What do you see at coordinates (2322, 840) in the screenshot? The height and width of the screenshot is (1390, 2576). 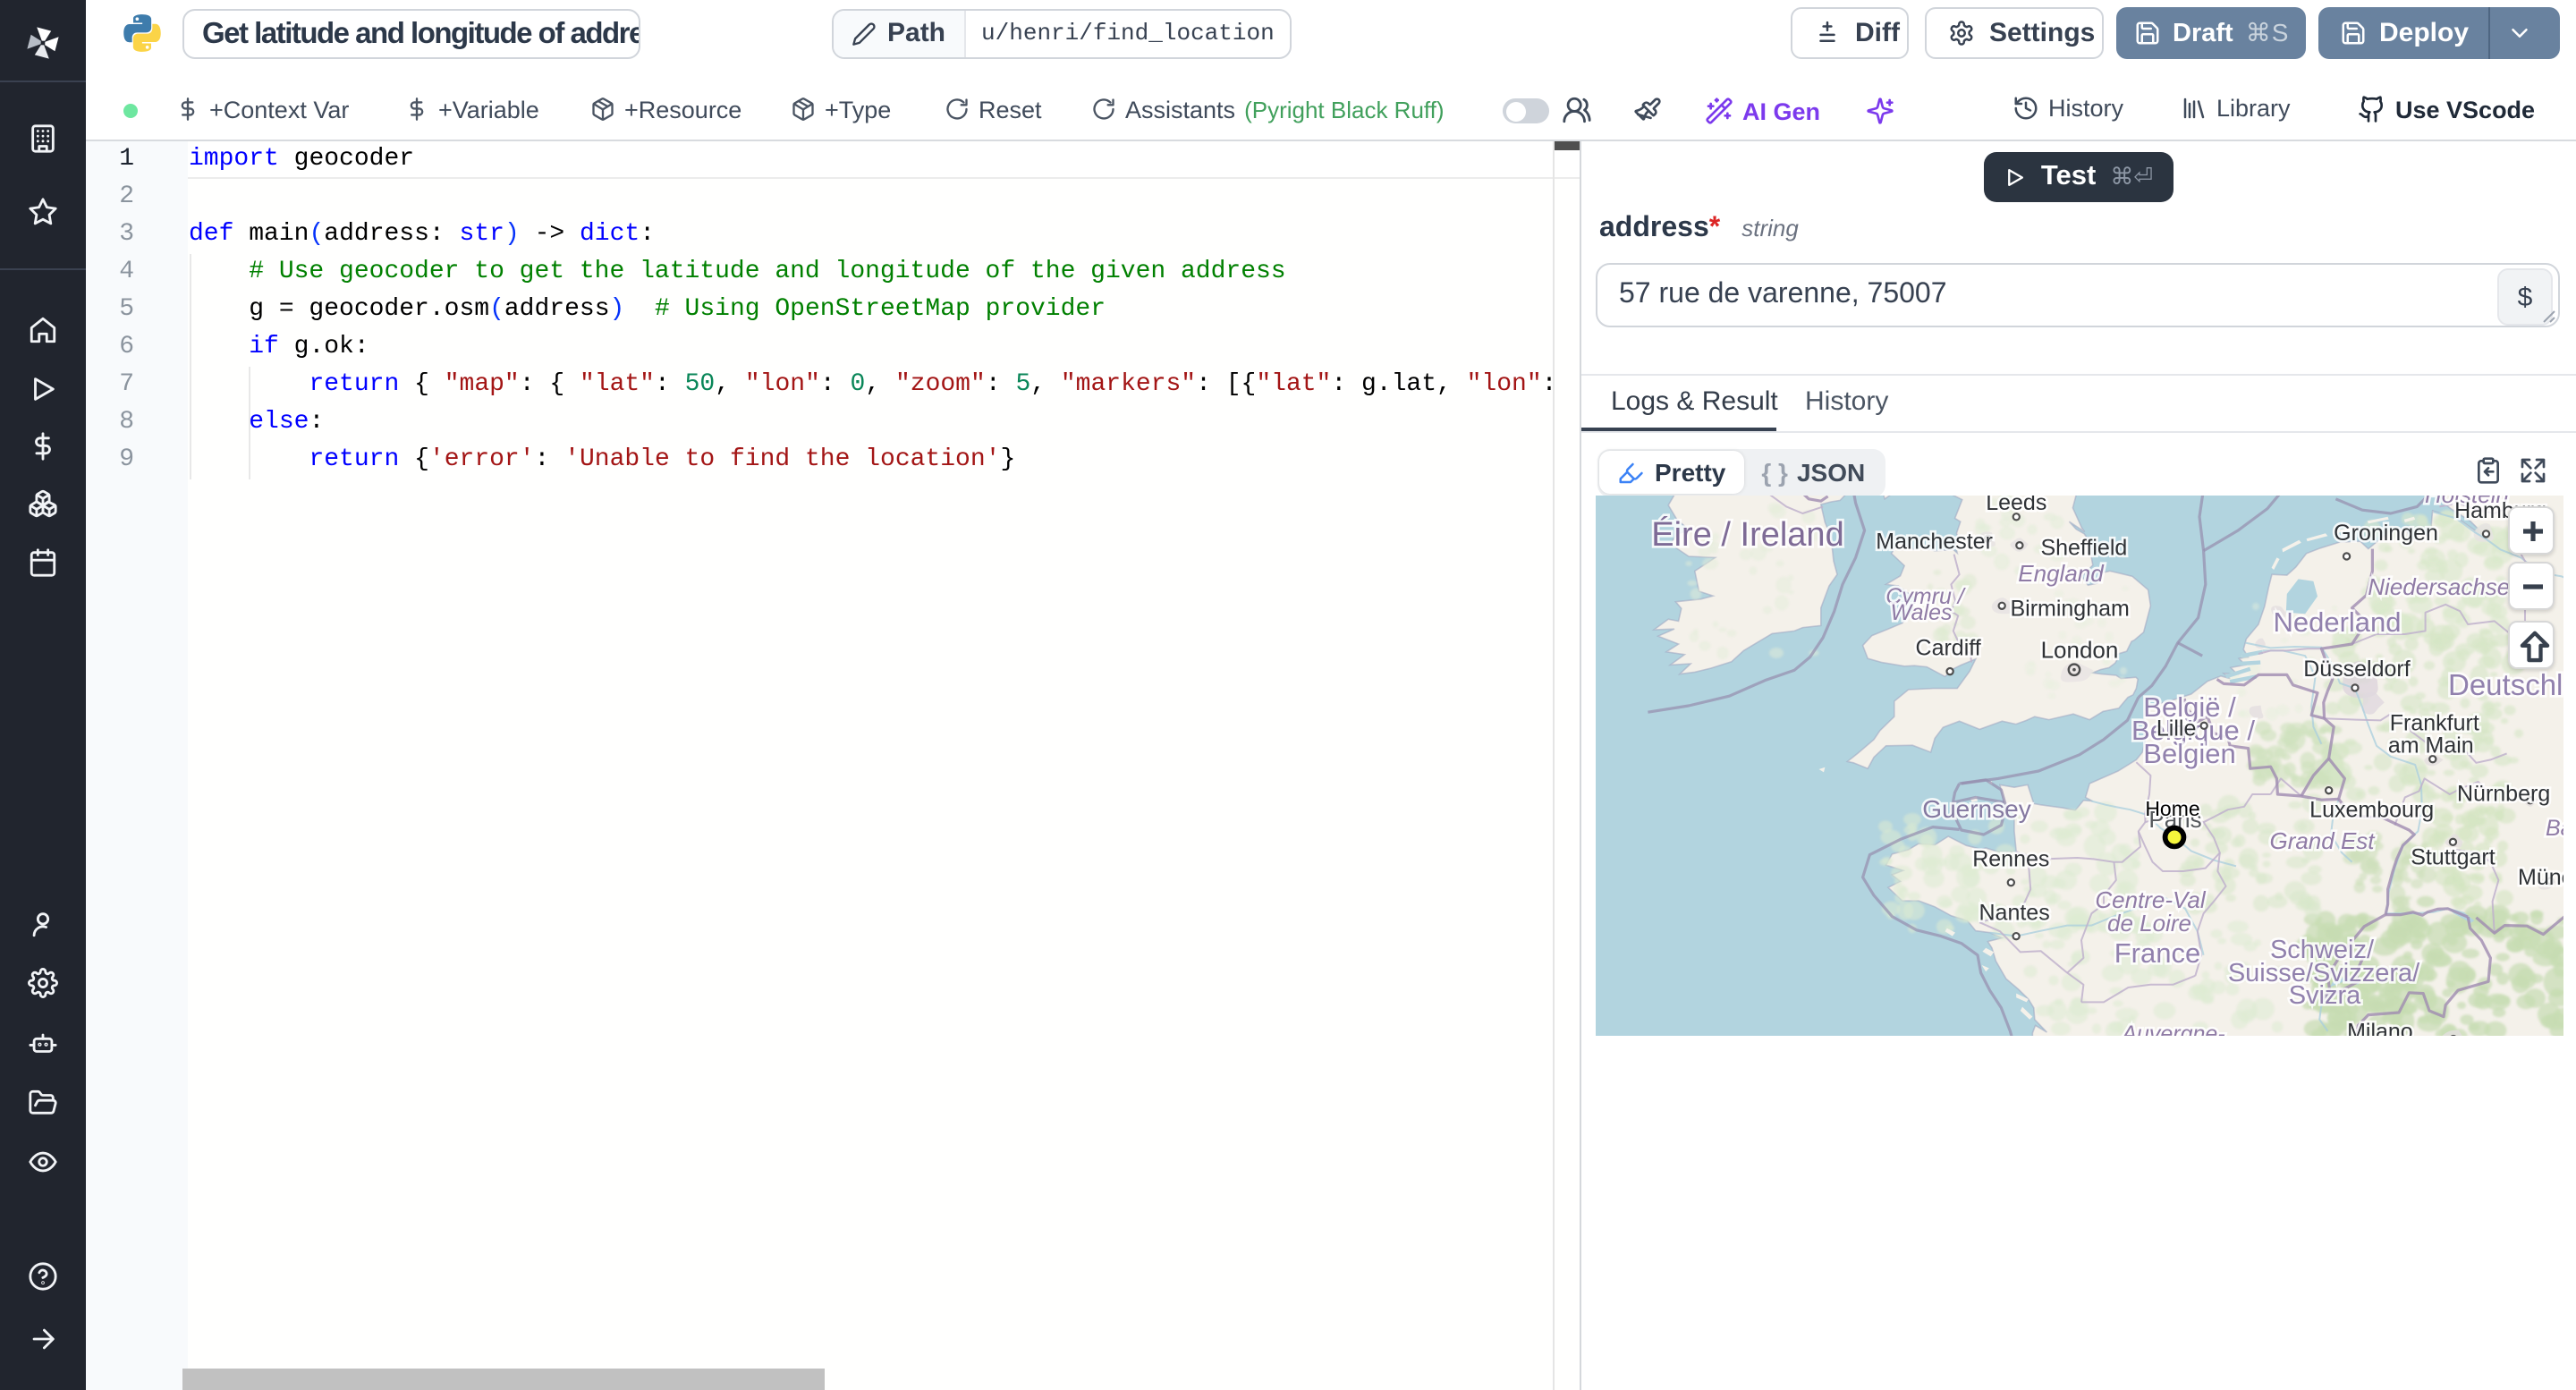 I see `svg-text: Grand Est` at bounding box center [2322, 840].